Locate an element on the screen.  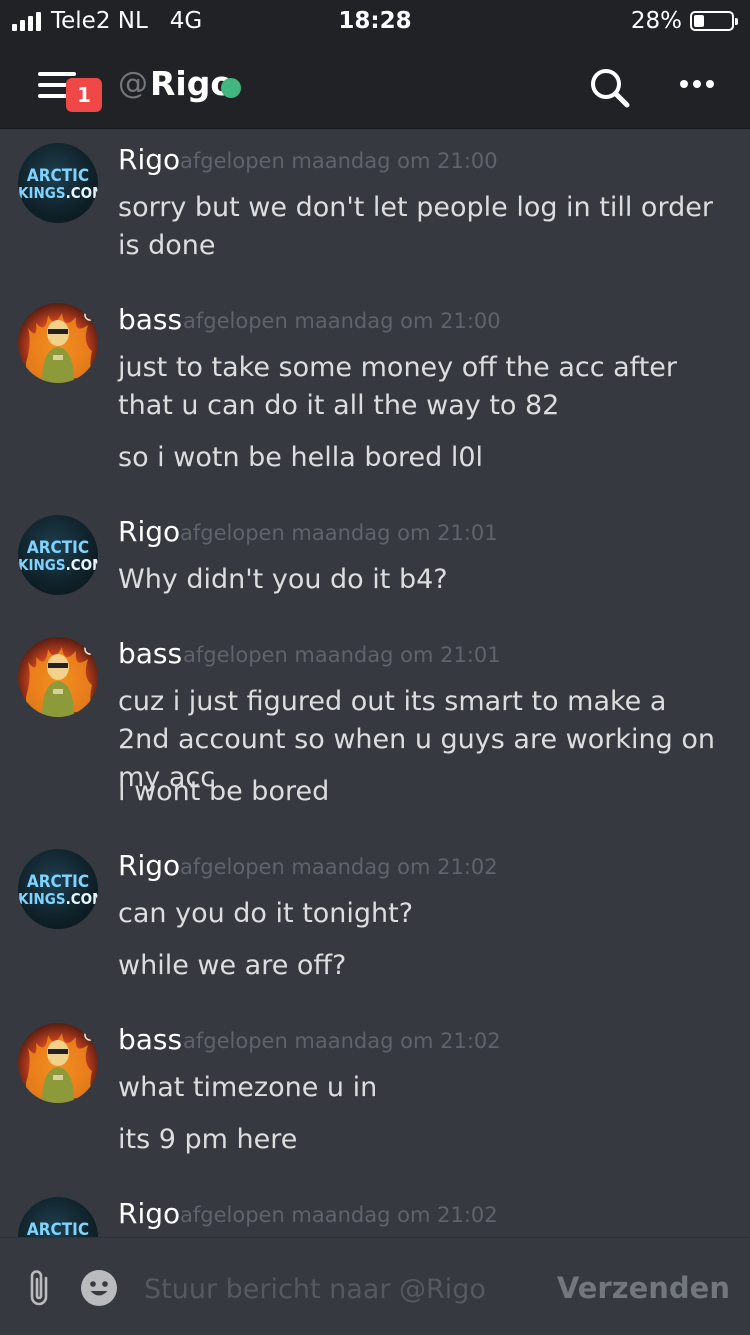
send-button: Verzenden is located at coordinates (643, 1288).